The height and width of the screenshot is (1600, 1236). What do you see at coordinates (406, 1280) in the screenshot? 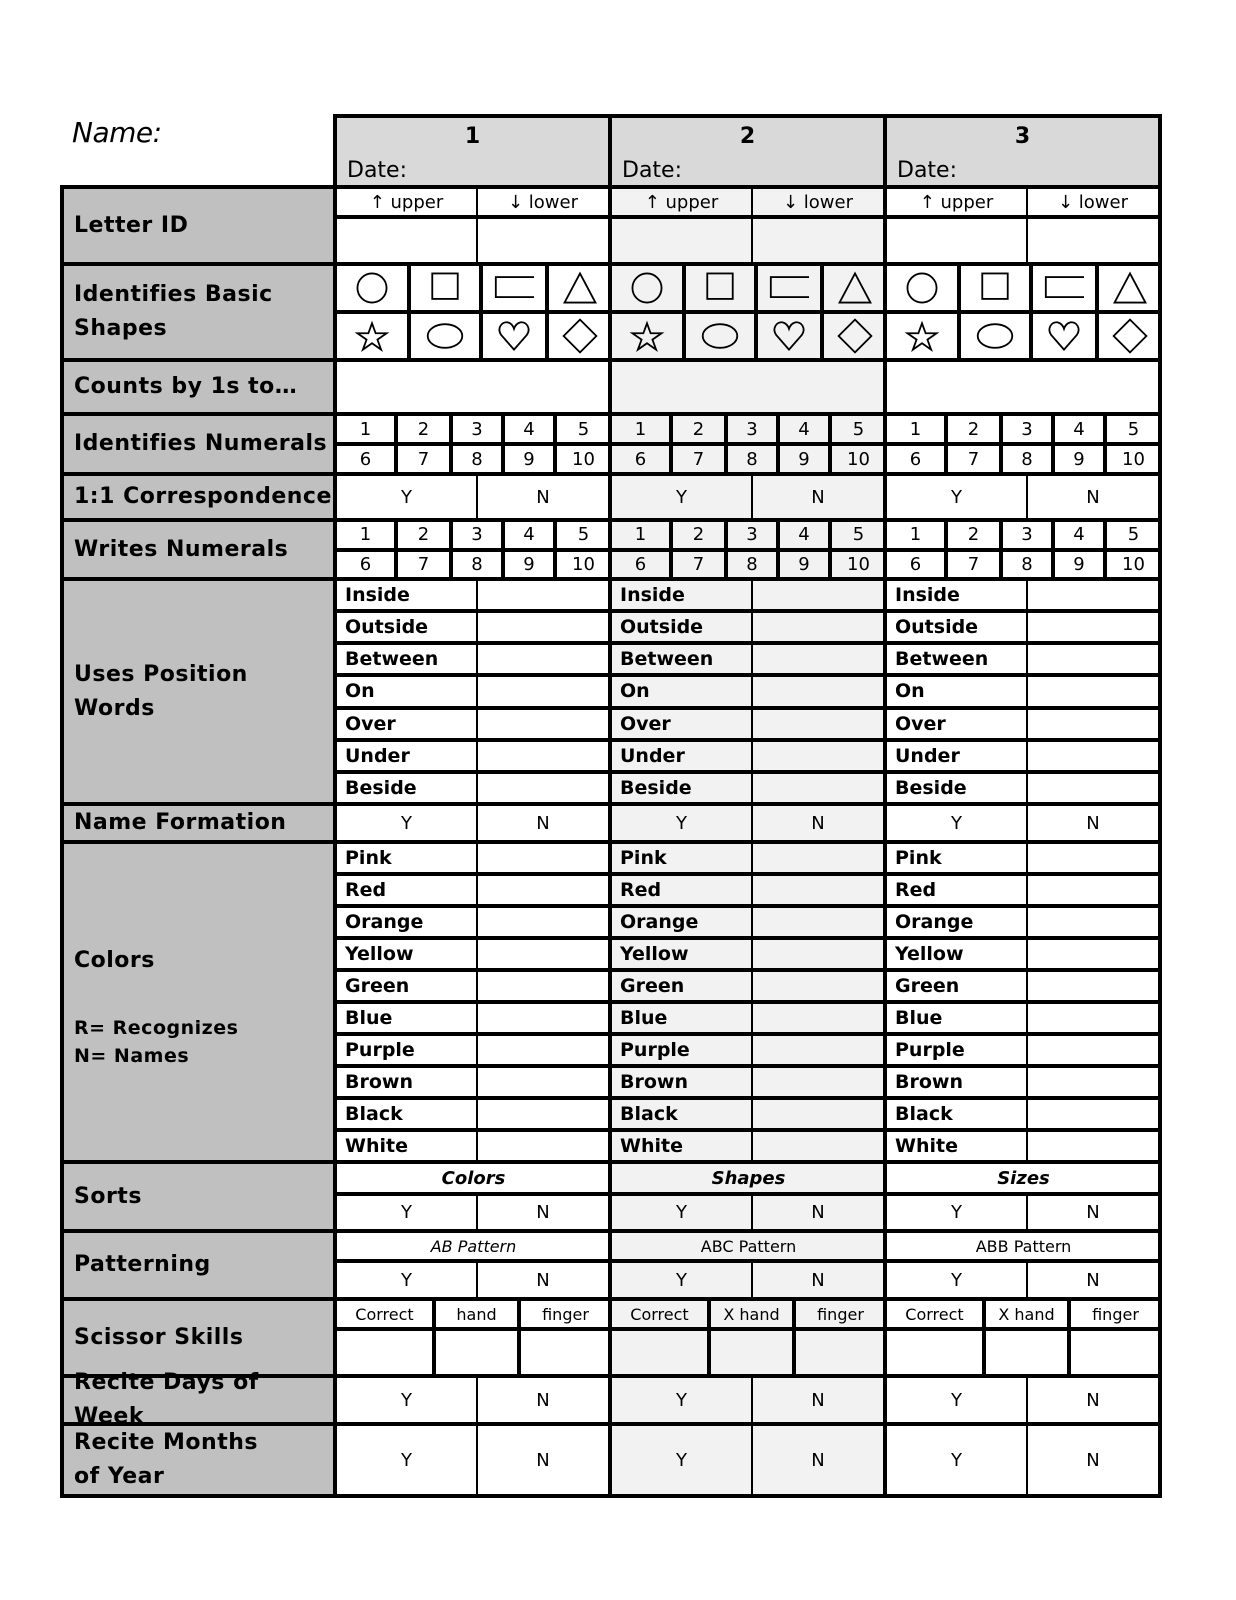
I see `patterning-yes-1: Y` at bounding box center [406, 1280].